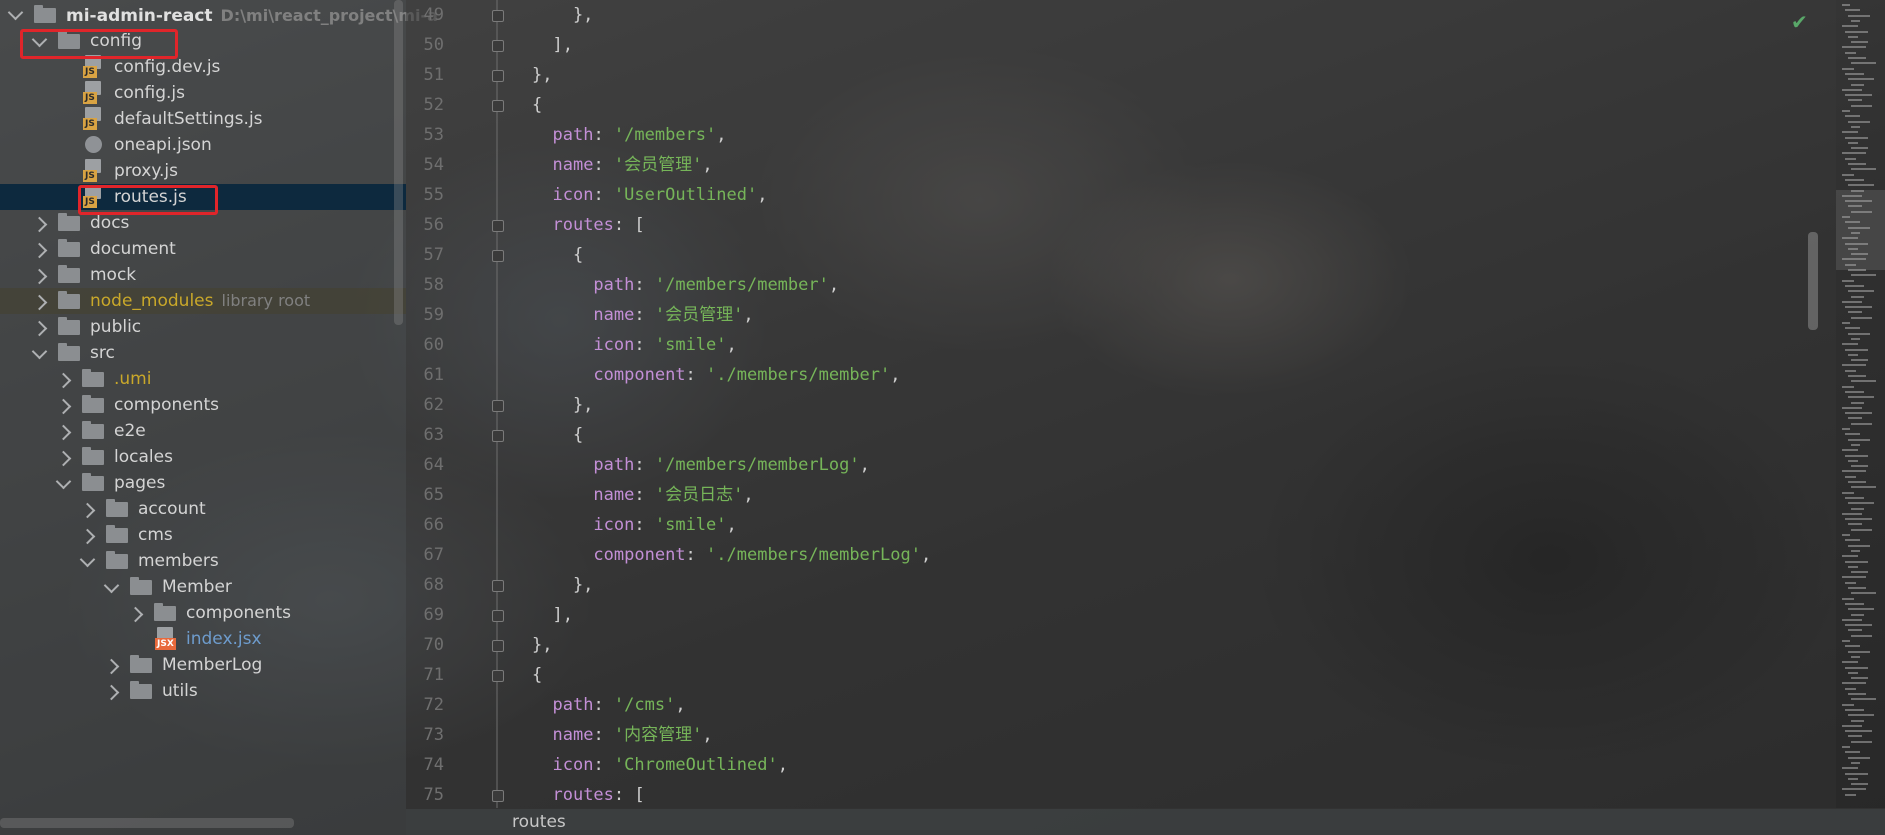 This screenshot has height=835, width=1885. I want to click on breadcrumb-item-routes: routes, so click(539, 822).